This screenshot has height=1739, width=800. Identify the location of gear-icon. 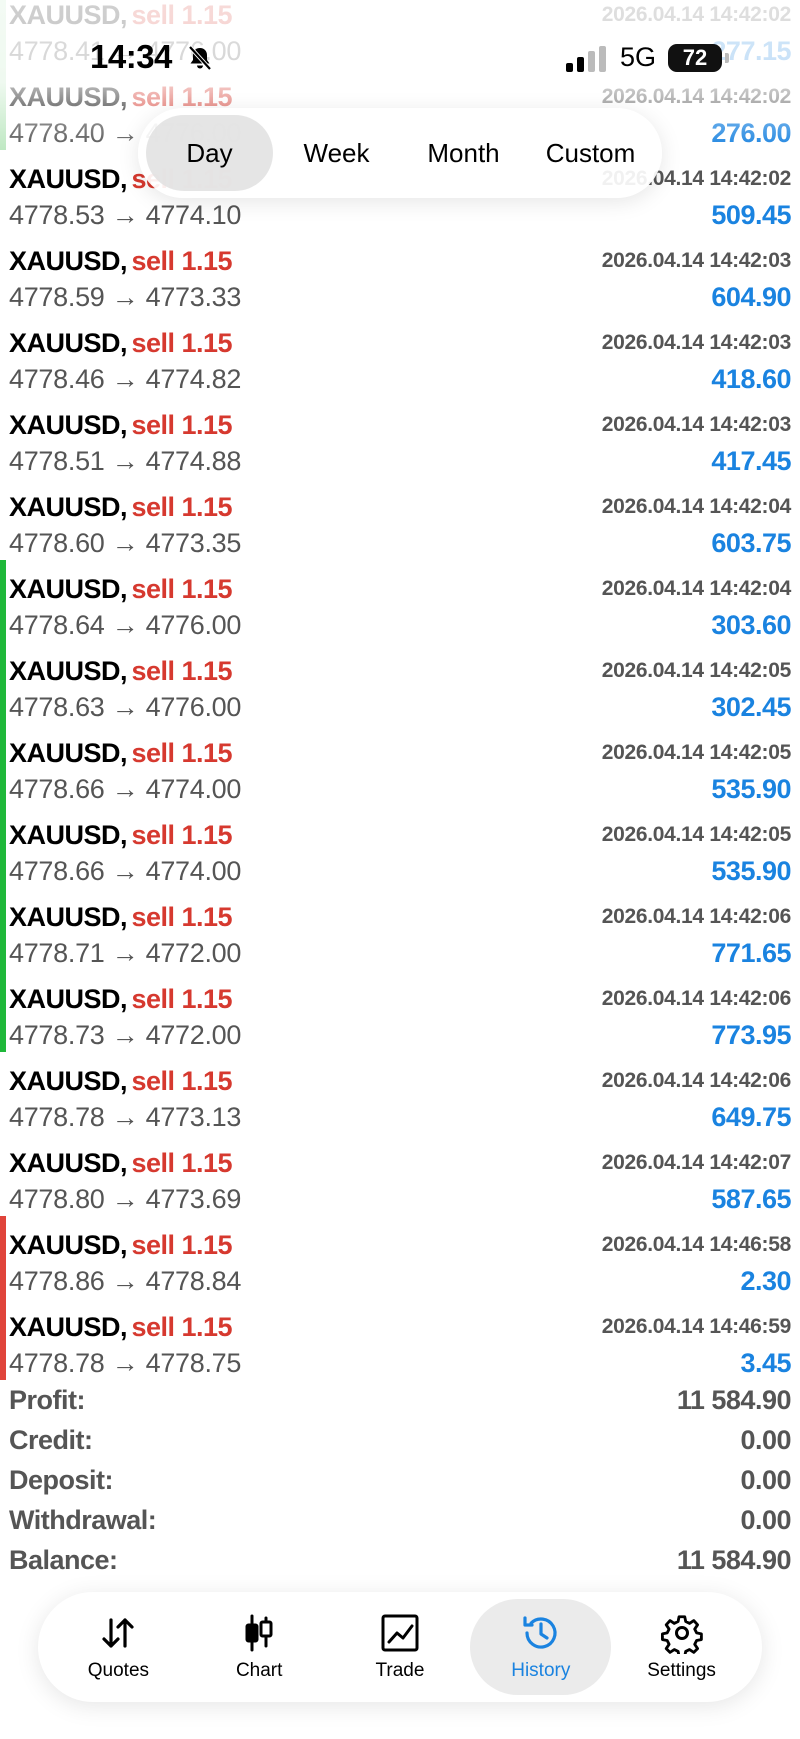
(681, 1634).